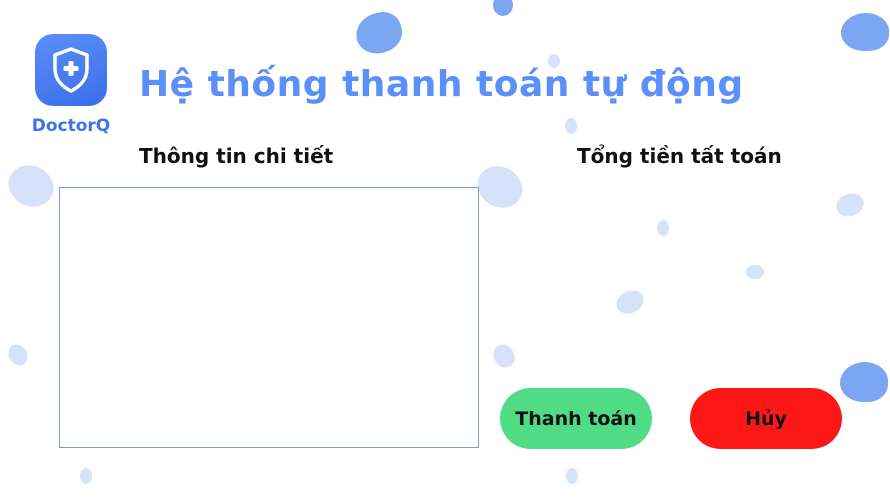  I want to click on page-title: Hệ thống thanh toán tự động, so click(441, 84).